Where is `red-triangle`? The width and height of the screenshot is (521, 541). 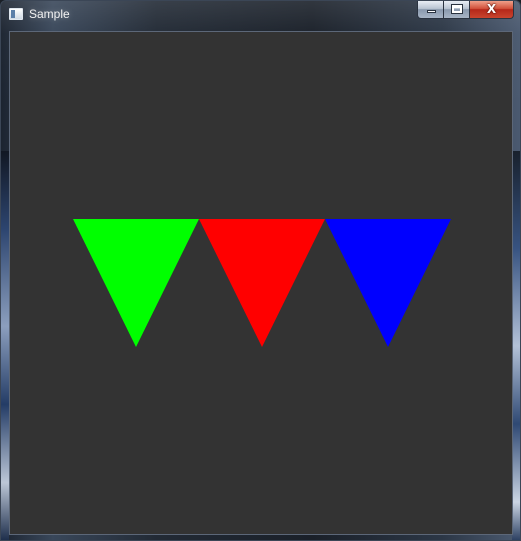
red-triangle is located at coordinates (262, 283).